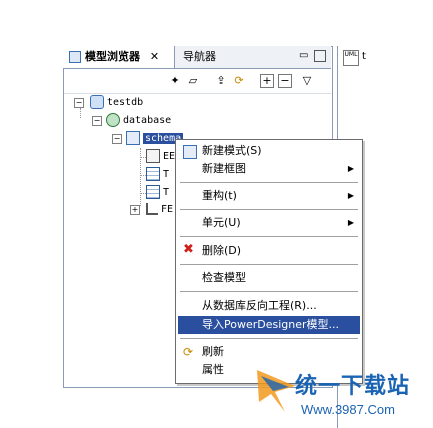 Image resolution: width=433 pixels, height=428 pixels. I want to click on menu-item-delete: ✖ 删除(D), so click(269, 251).